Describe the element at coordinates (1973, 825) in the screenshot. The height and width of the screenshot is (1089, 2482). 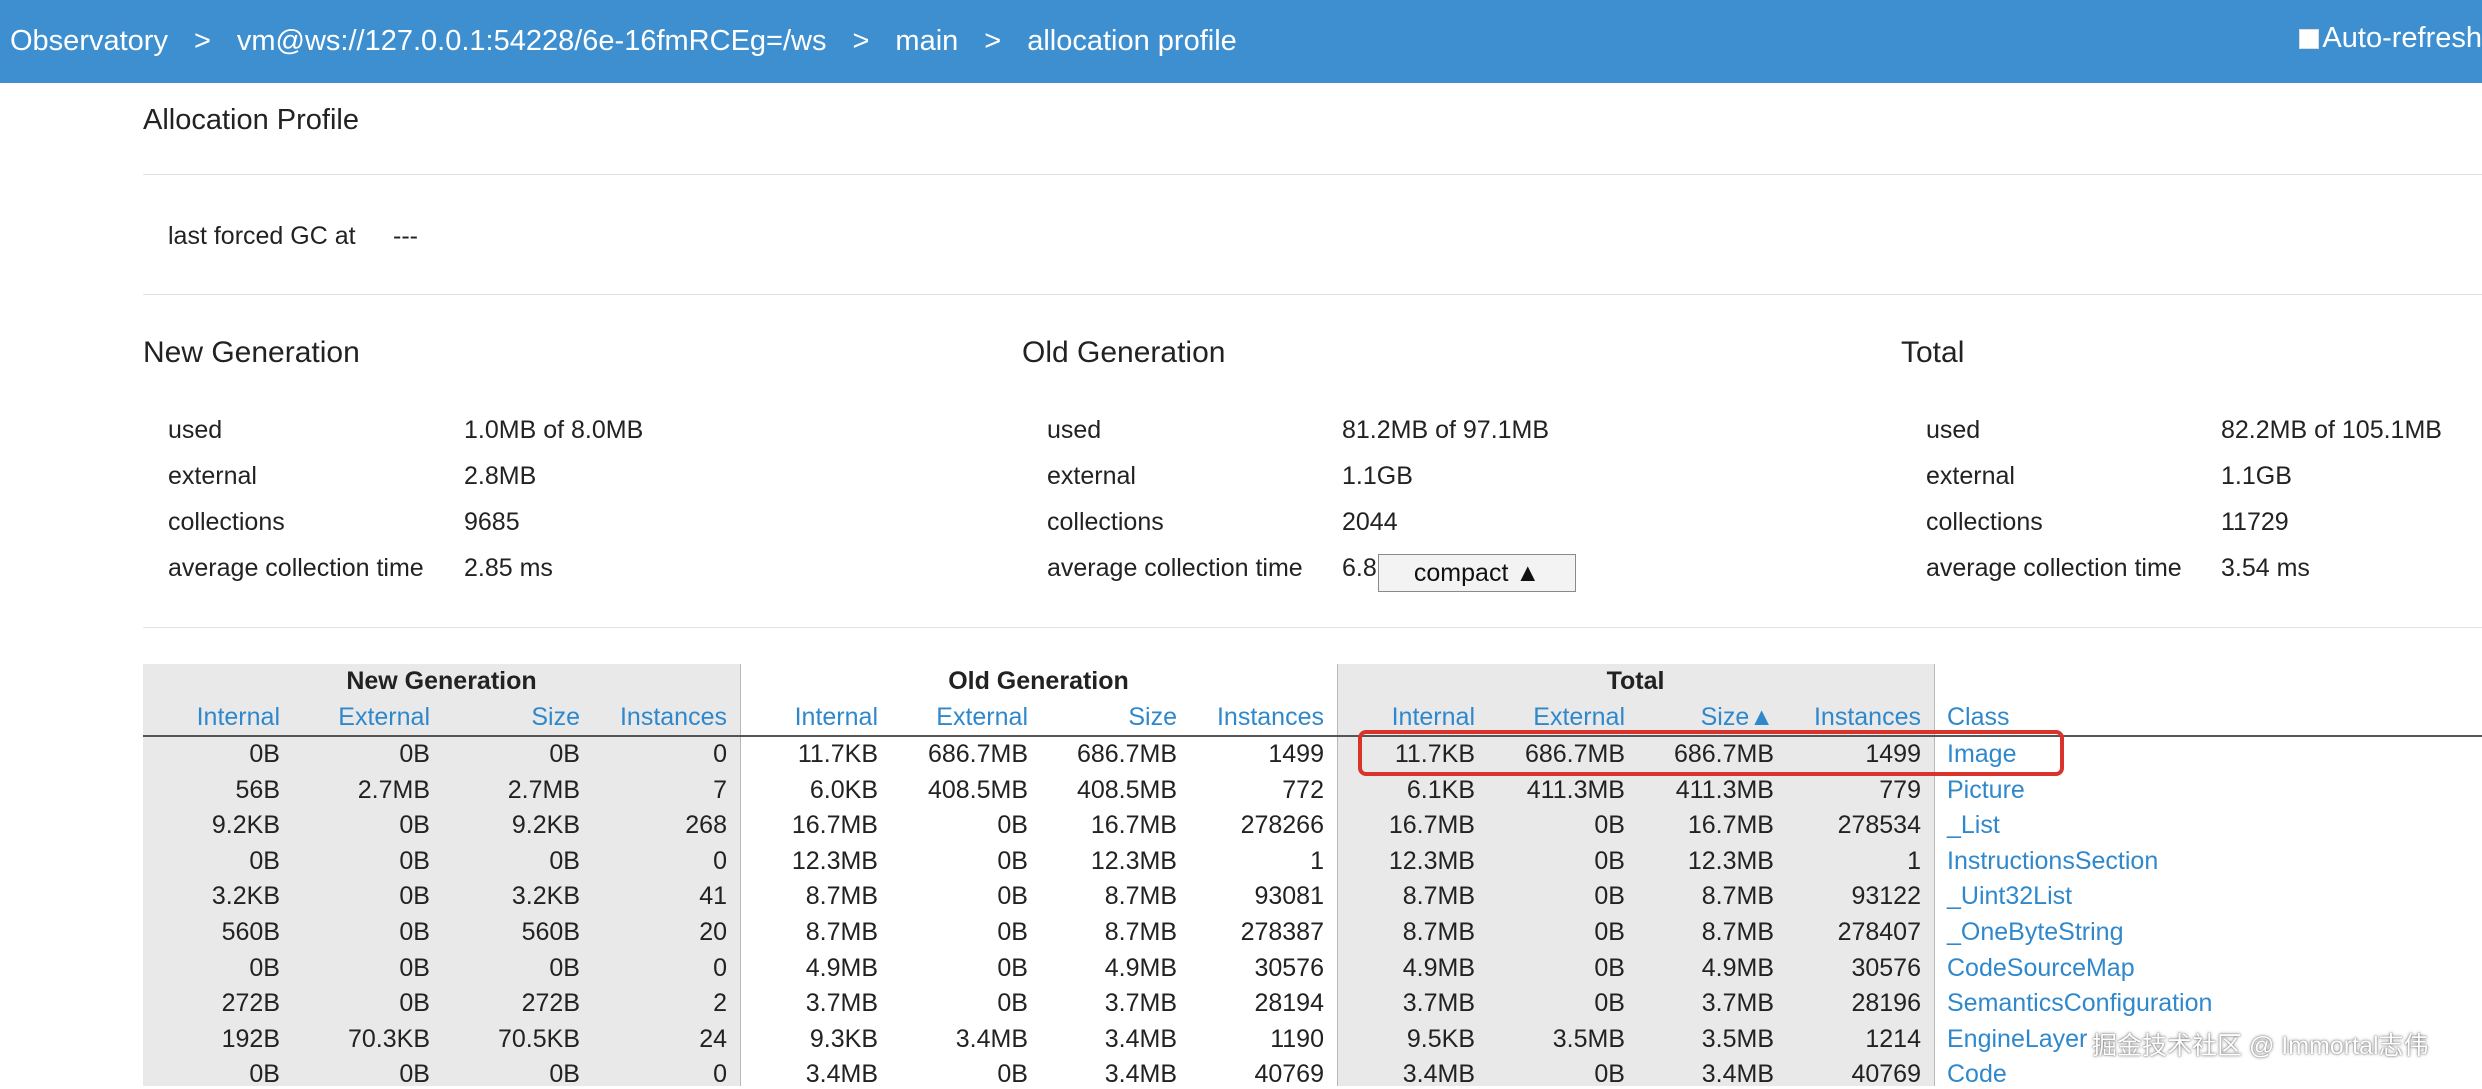
I see `class-link: _List` at that location.